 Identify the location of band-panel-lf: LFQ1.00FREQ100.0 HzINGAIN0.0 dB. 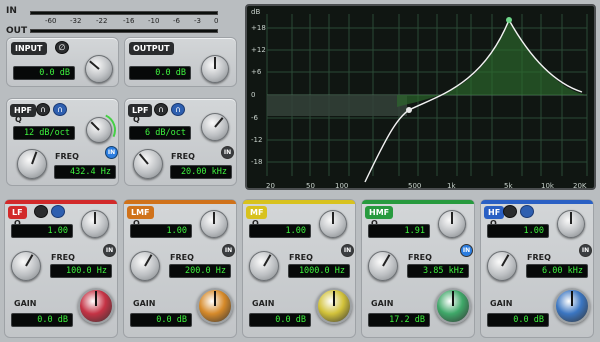
(61, 268).